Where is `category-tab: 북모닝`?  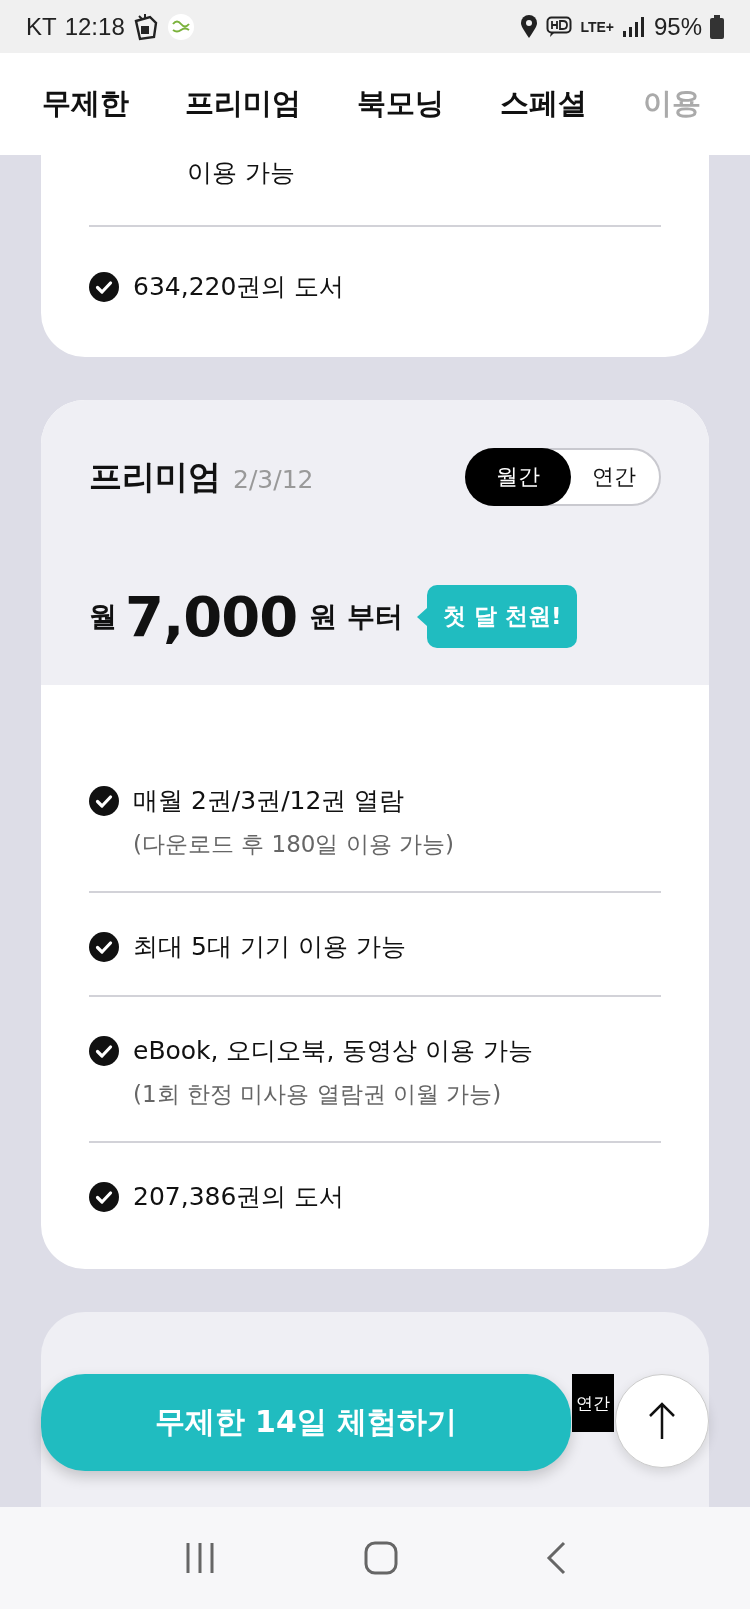
category-tab: 북모닝 is located at coordinates (400, 104).